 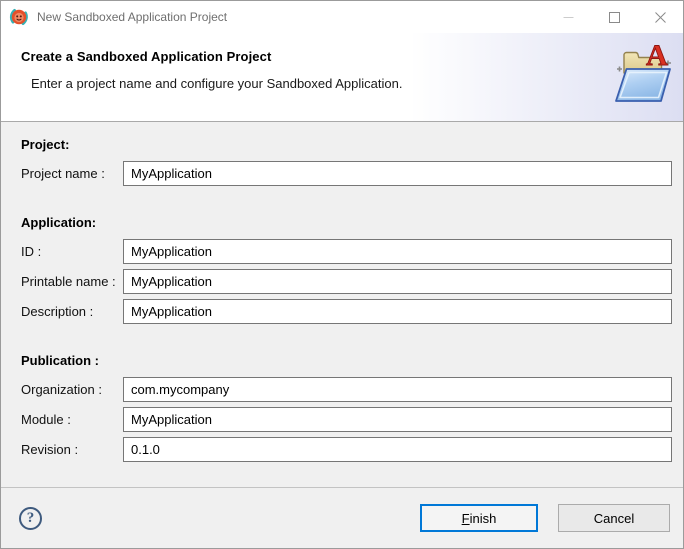 I want to click on close-icon, so click(x=660, y=17).